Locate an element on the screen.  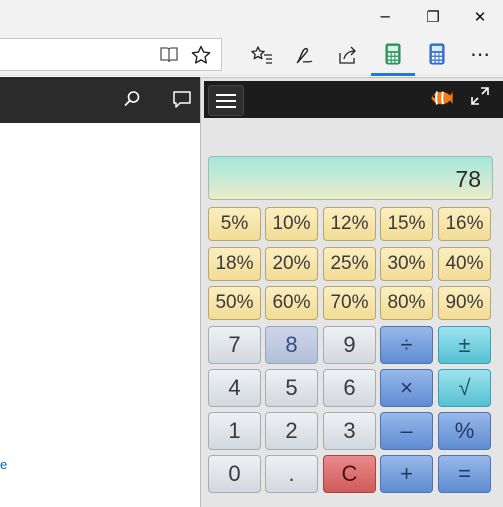
percent-button-70: 70% is located at coordinates (349, 303).